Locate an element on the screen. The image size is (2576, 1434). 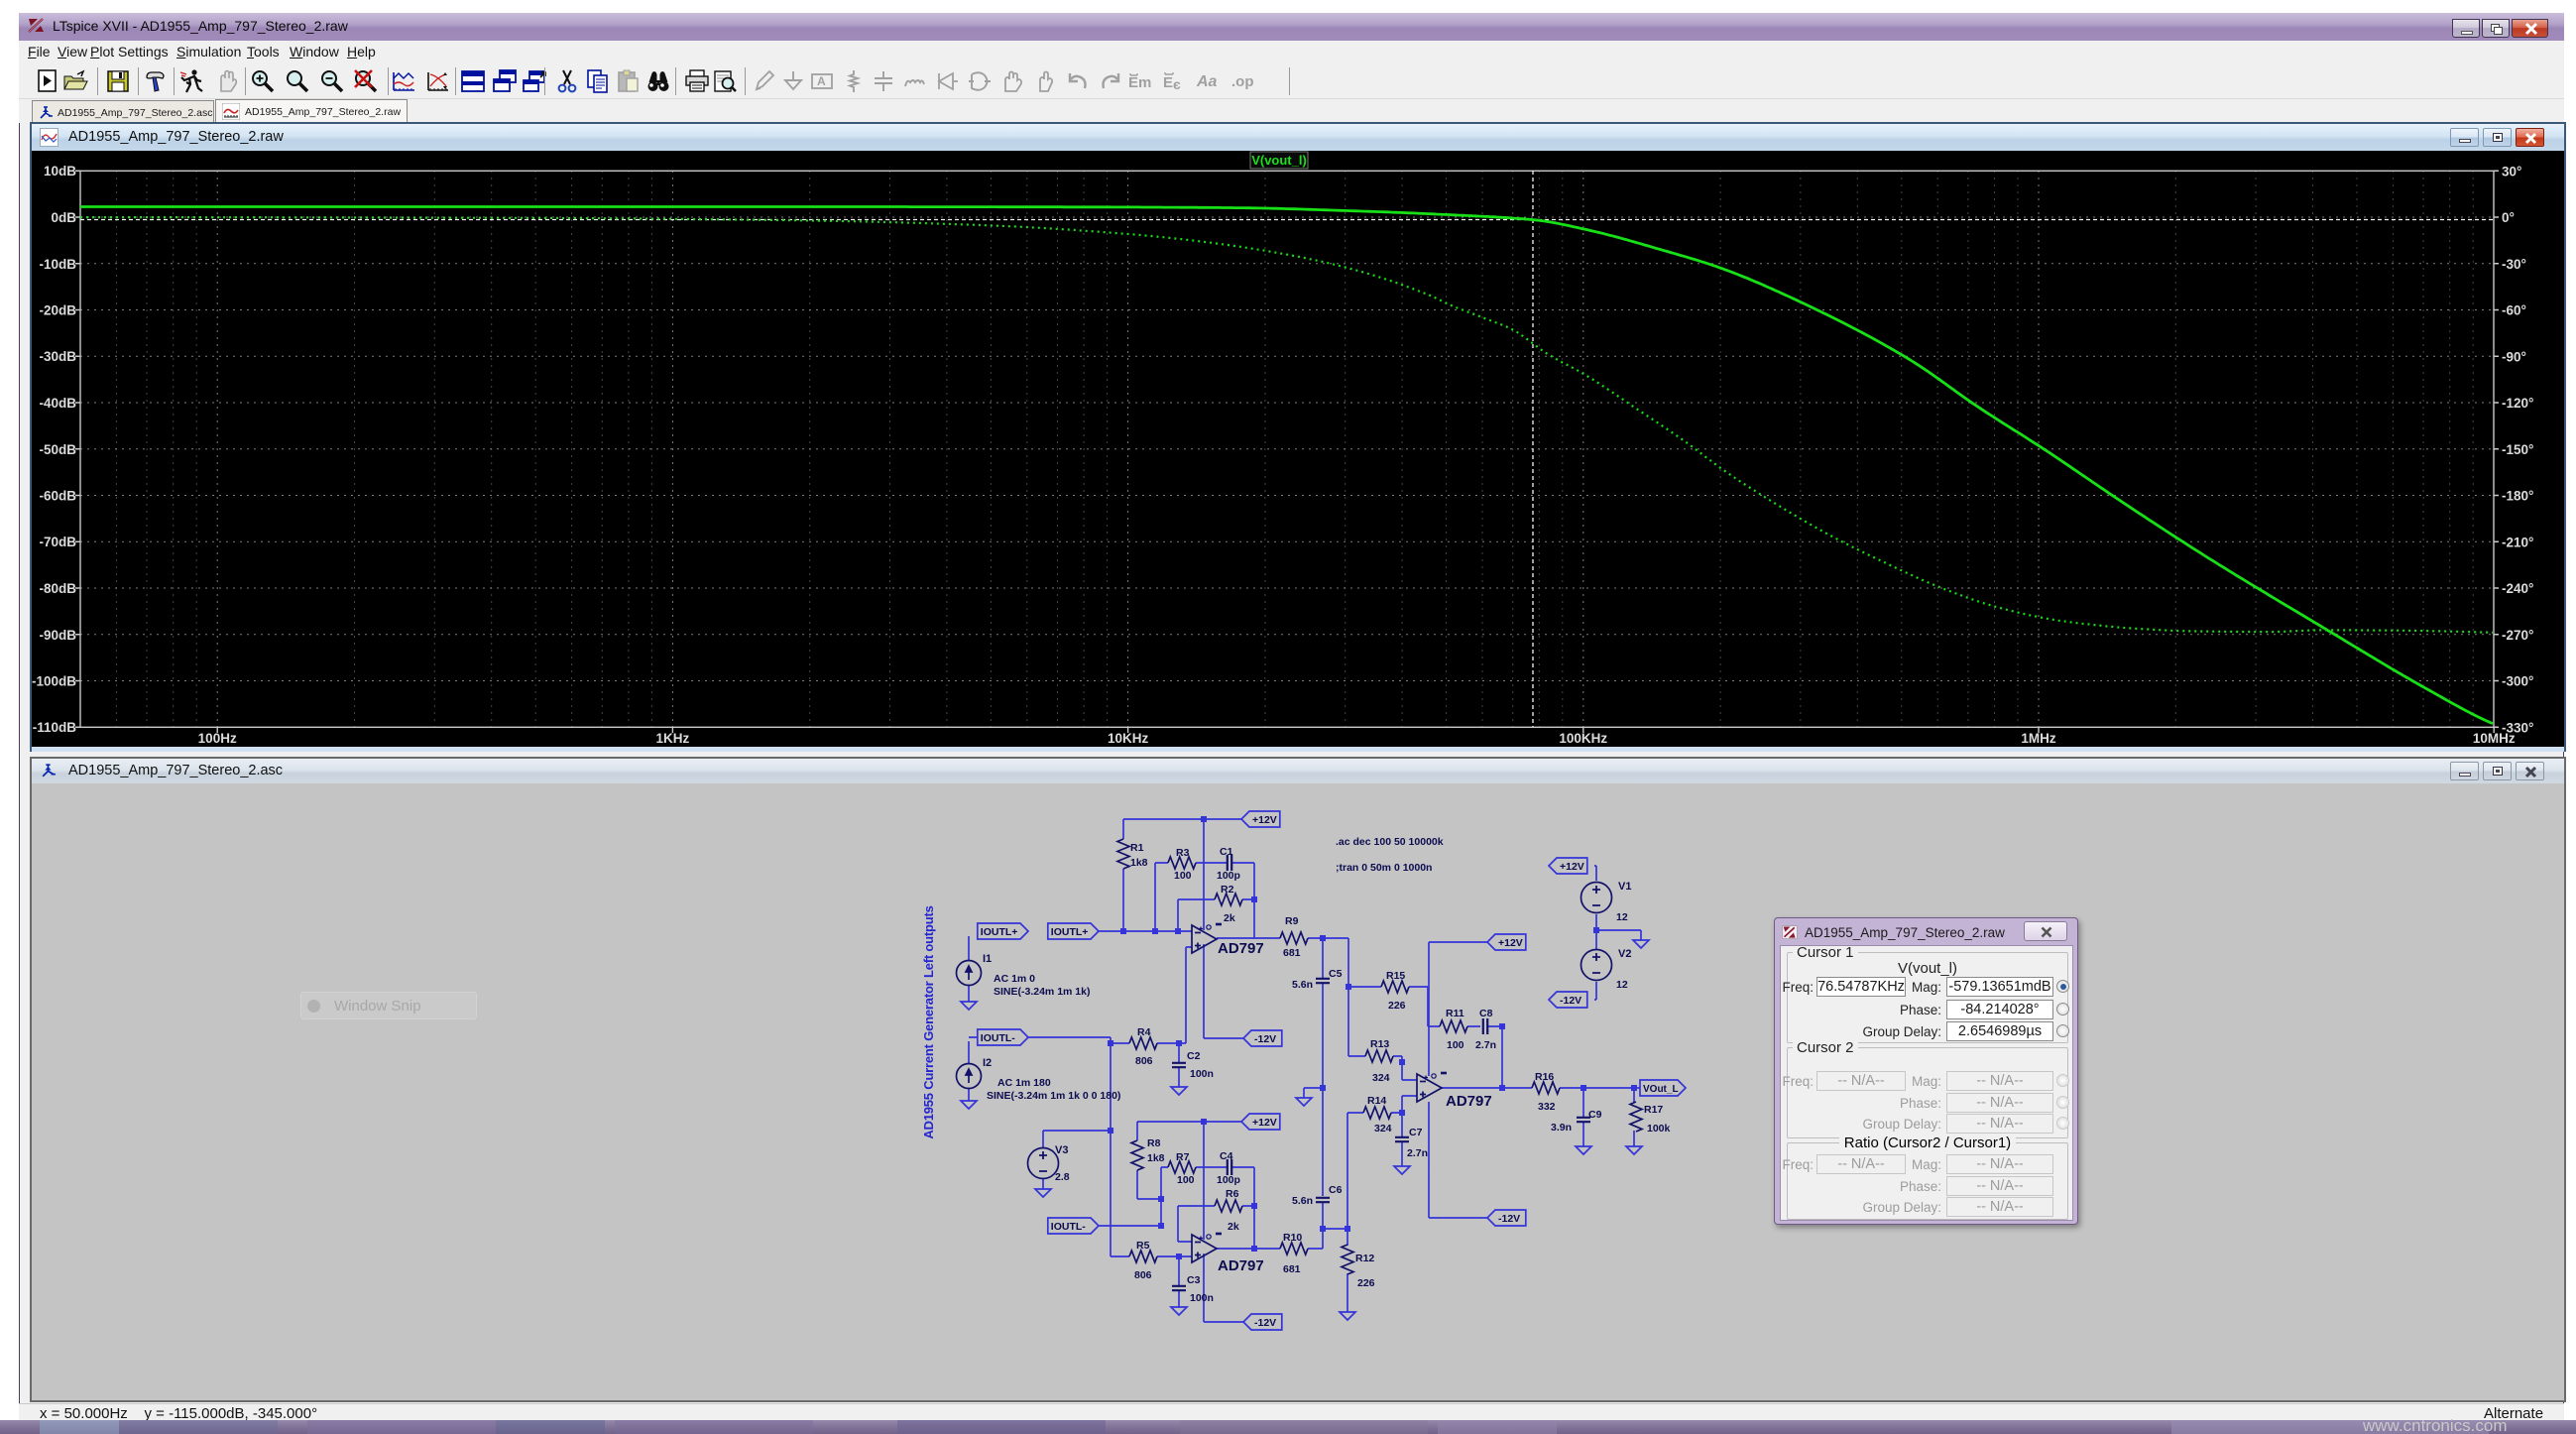
svg-text: V3 is located at coordinates (1061, 1150).